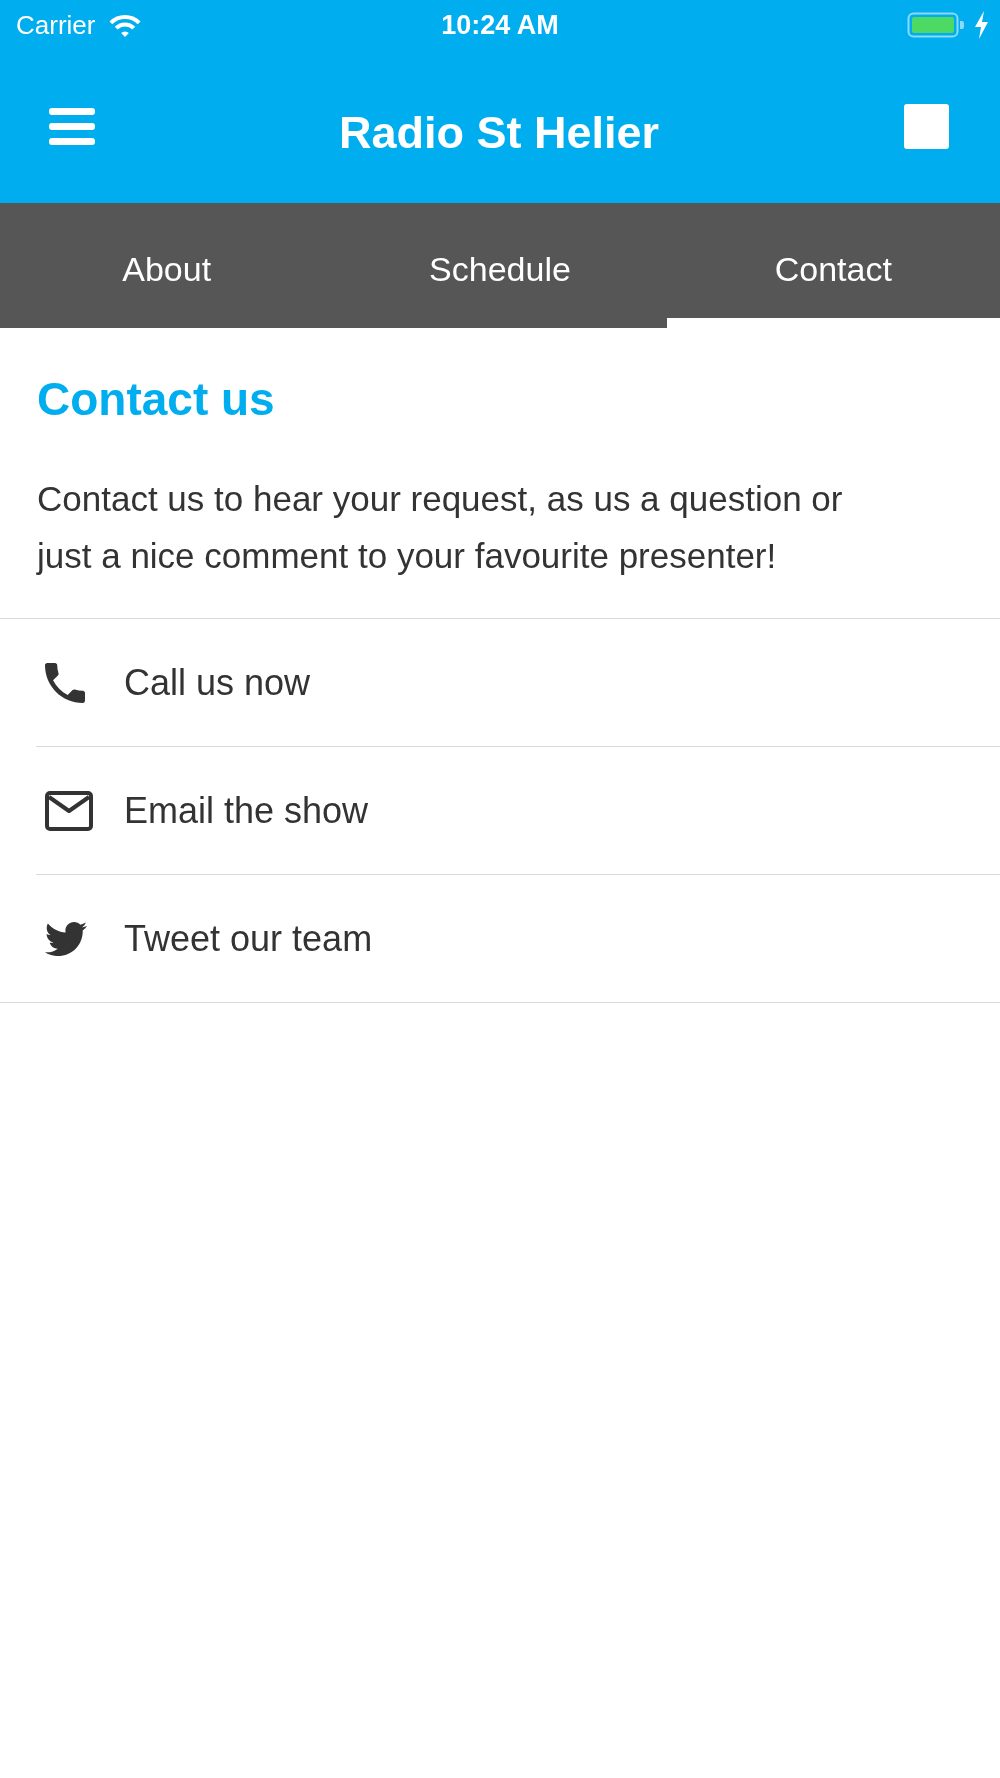 Image resolution: width=1000 pixels, height=1778 pixels. What do you see at coordinates (981, 25) in the screenshot?
I see `charging-bolt-icon` at bounding box center [981, 25].